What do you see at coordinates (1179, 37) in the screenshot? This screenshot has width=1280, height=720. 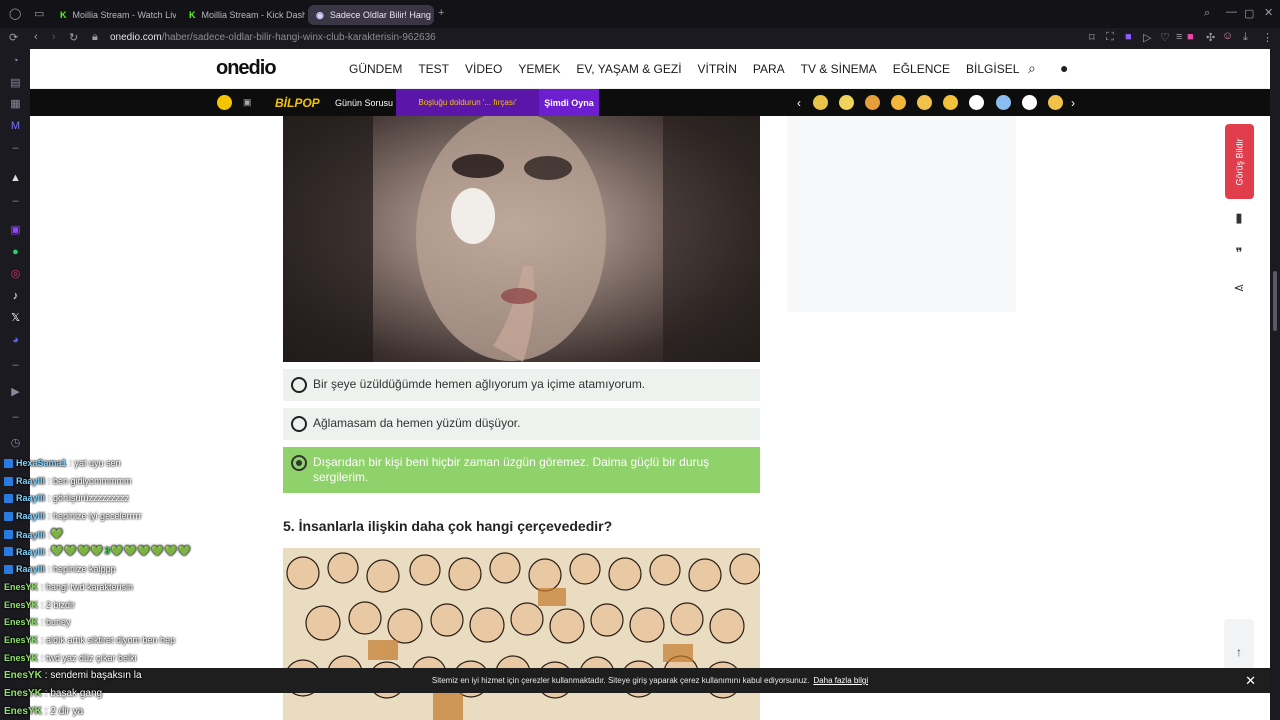 I see `menu-icon: ≡` at bounding box center [1179, 37].